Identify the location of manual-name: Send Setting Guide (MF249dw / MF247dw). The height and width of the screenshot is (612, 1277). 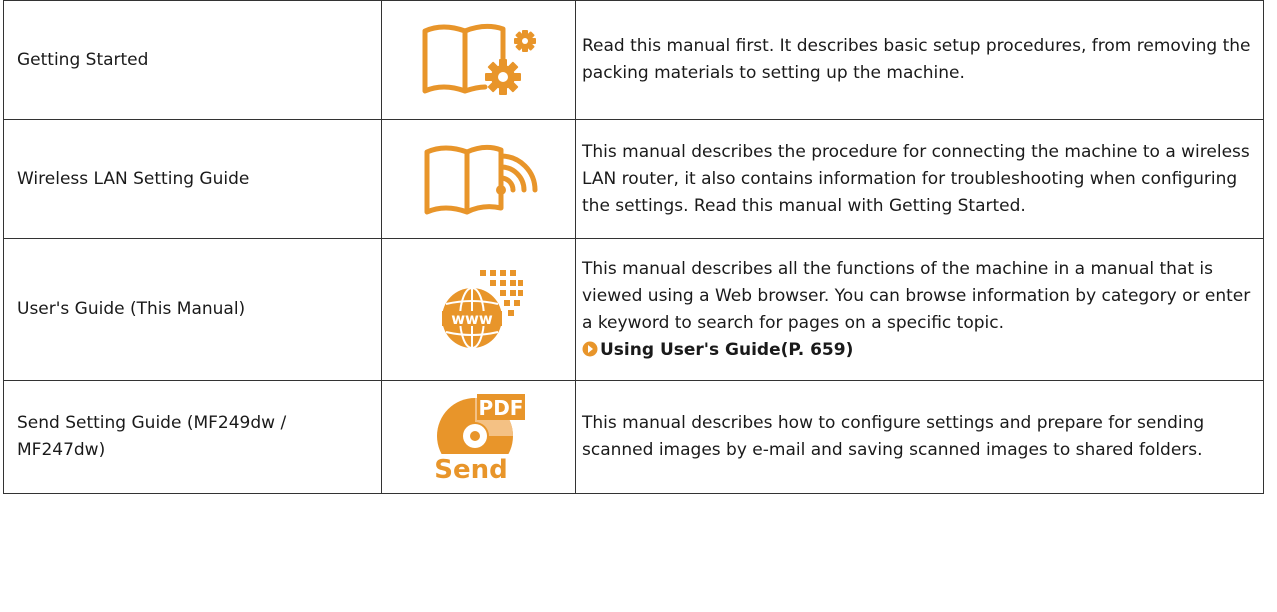
(192, 437).